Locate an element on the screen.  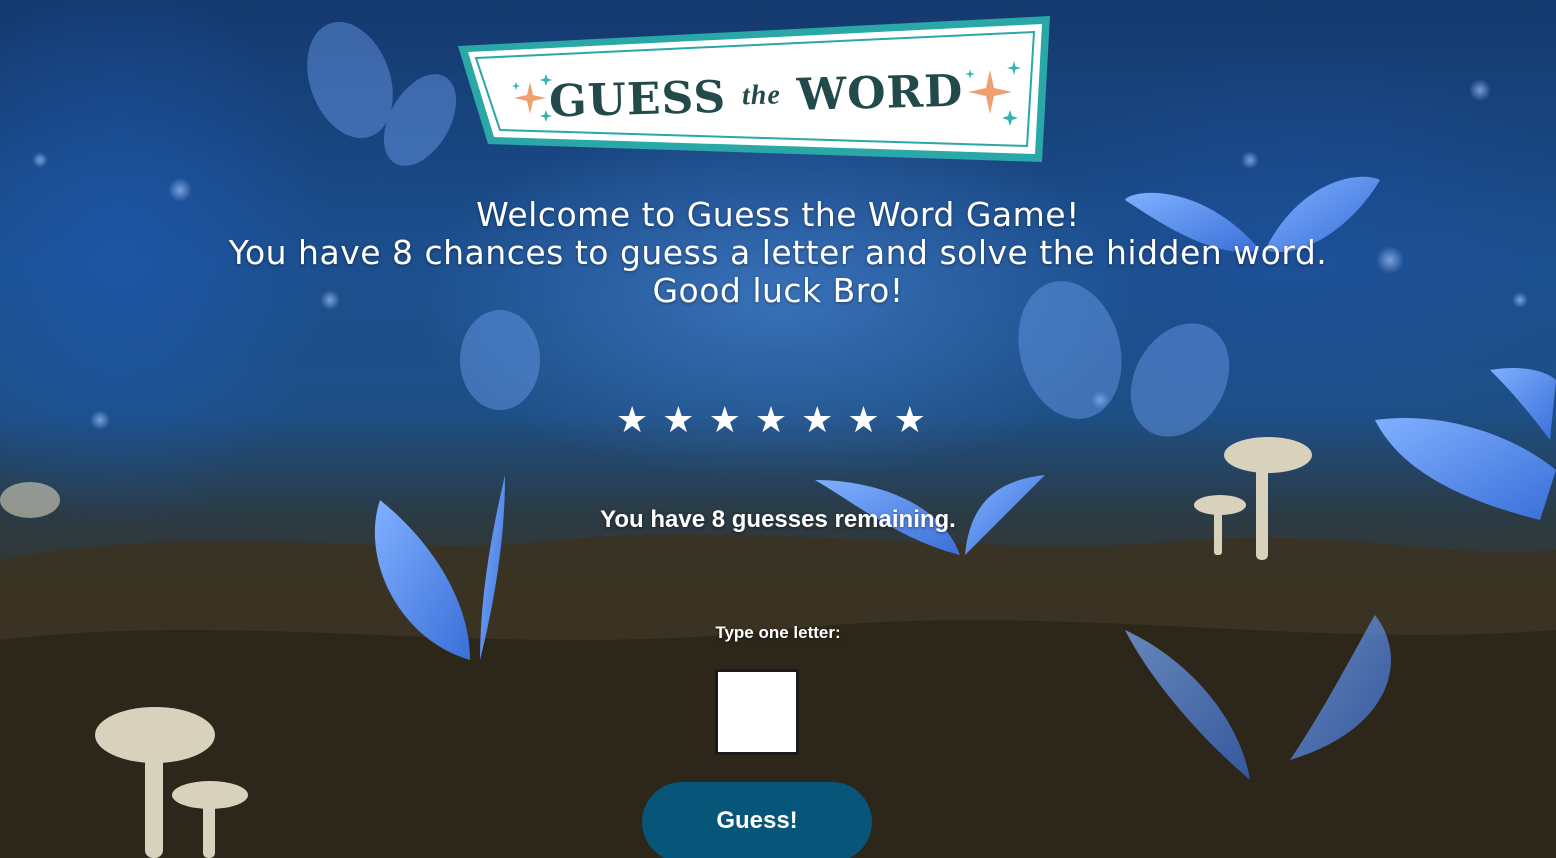
logo-the: the is located at coordinates (761, 95).